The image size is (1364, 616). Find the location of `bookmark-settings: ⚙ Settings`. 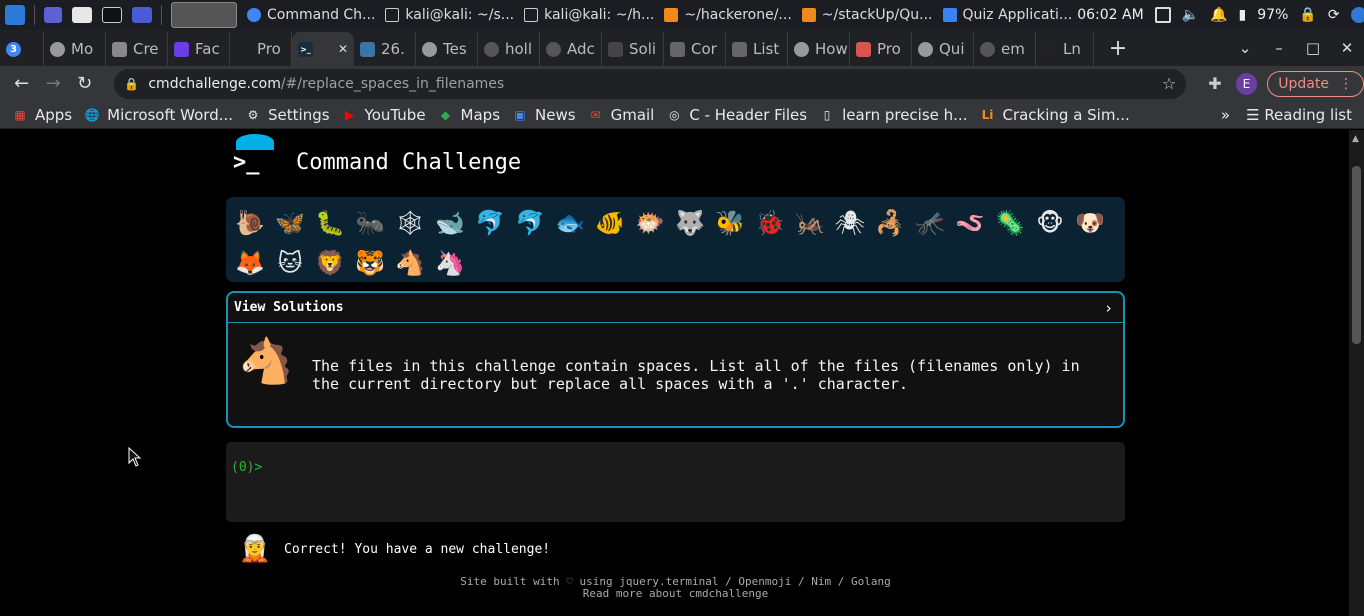

bookmark-settings: ⚙ Settings is located at coordinates (287, 115).